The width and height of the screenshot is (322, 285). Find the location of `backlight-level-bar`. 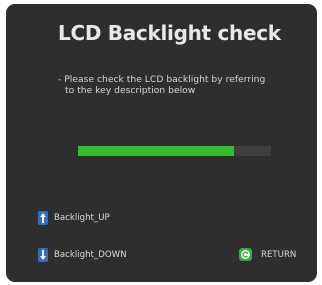

backlight-level-bar is located at coordinates (174, 151).